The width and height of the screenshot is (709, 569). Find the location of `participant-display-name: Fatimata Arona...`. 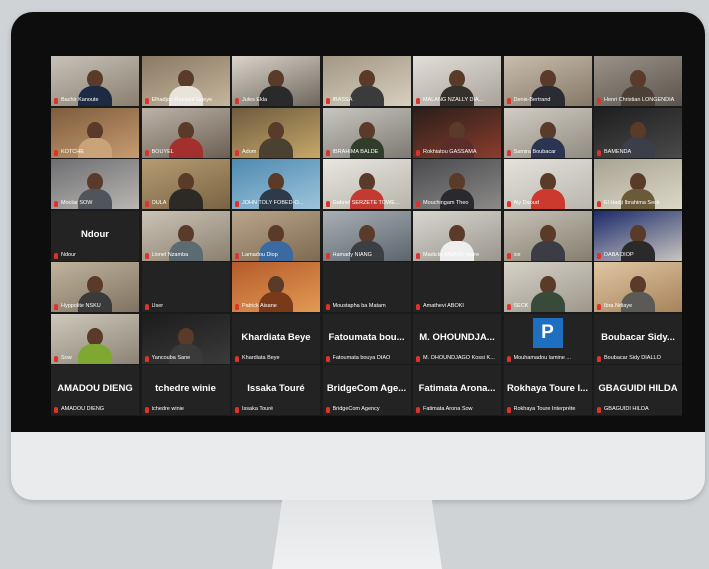

participant-display-name: Fatimata Arona... is located at coordinates (457, 388).